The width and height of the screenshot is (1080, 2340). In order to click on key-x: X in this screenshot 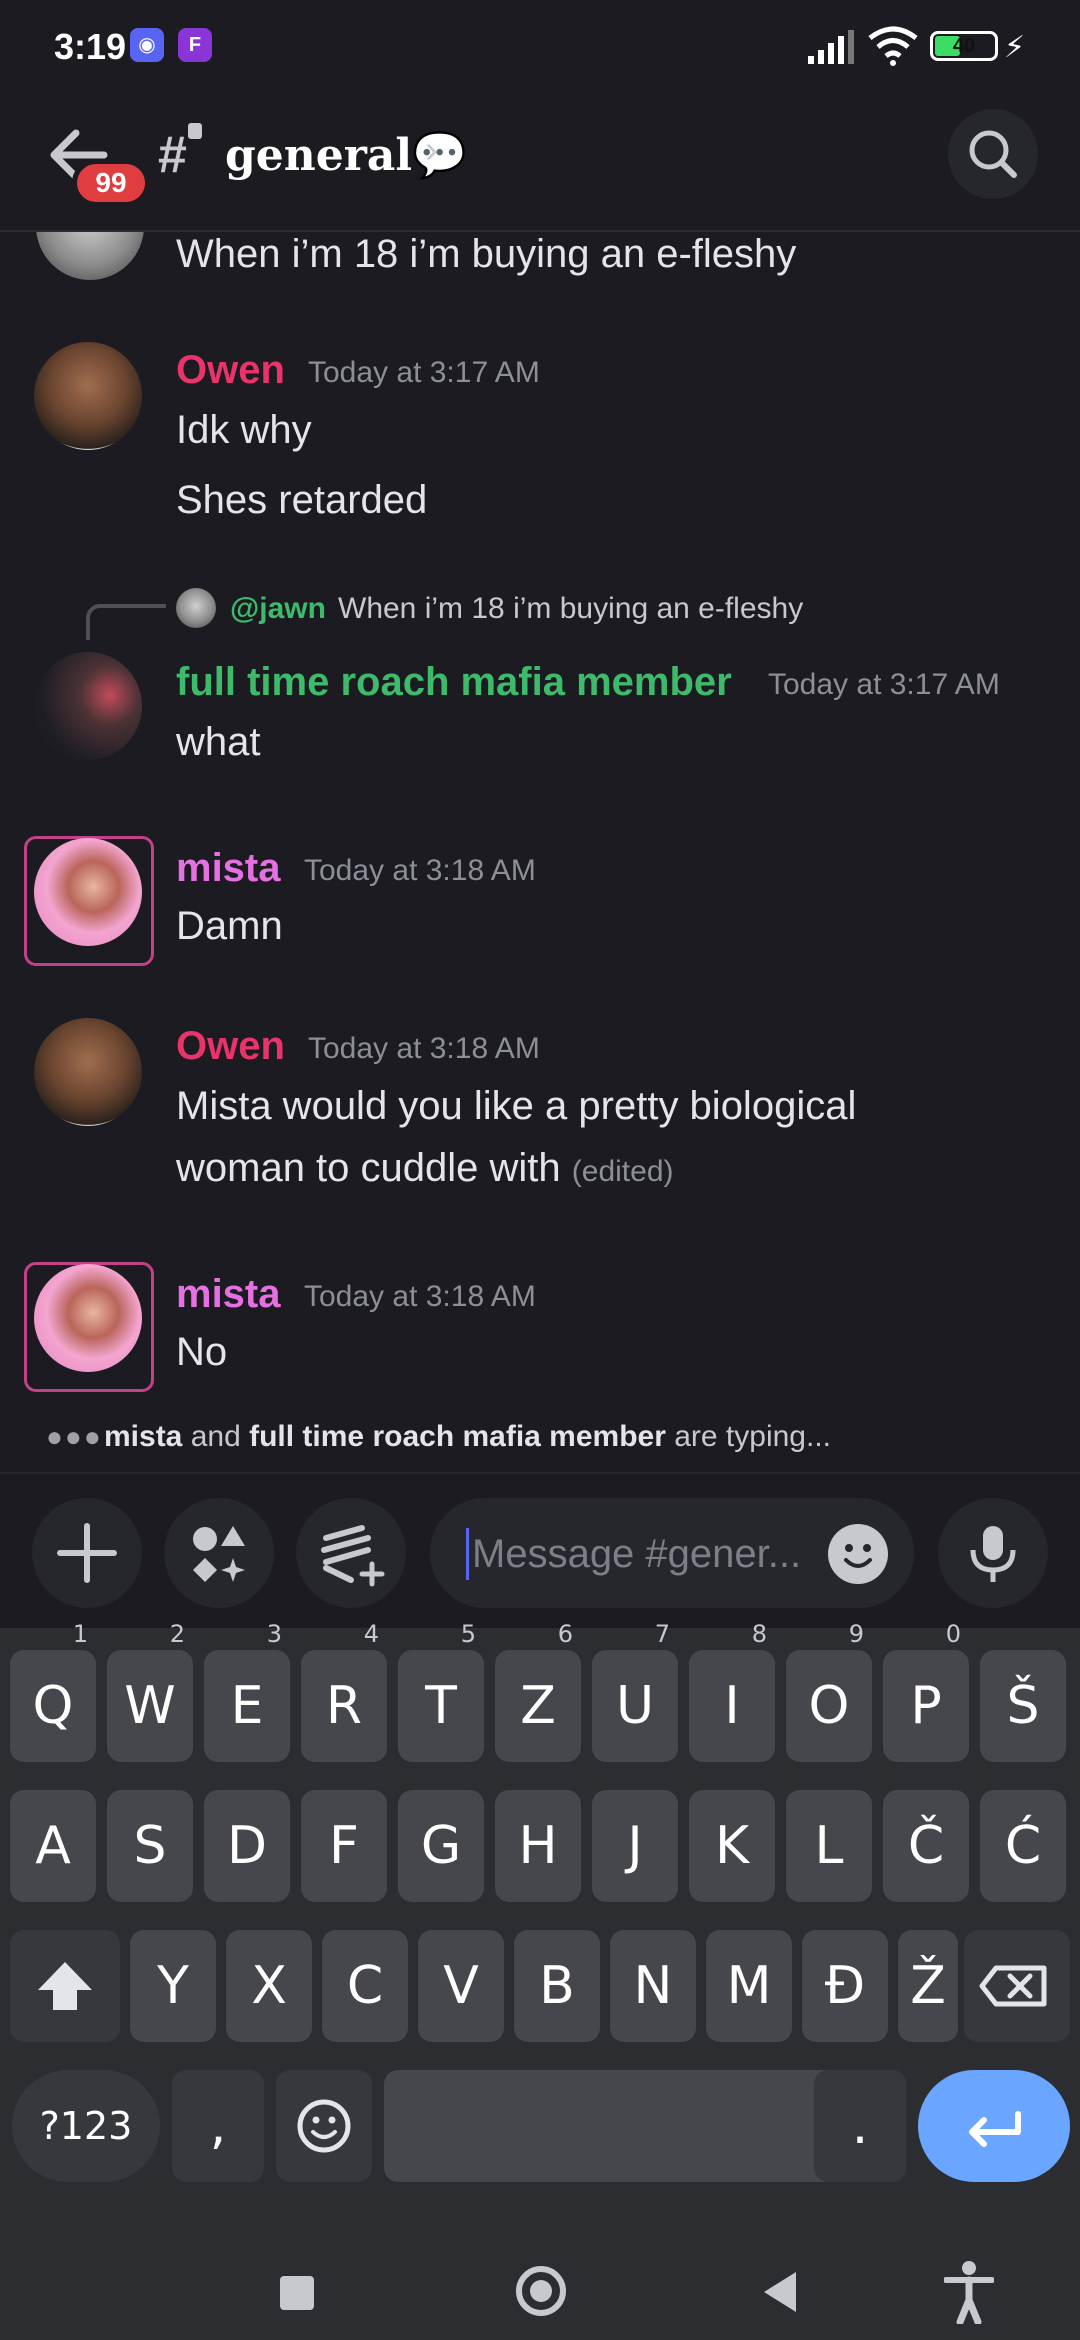, I will do `click(269, 1986)`.